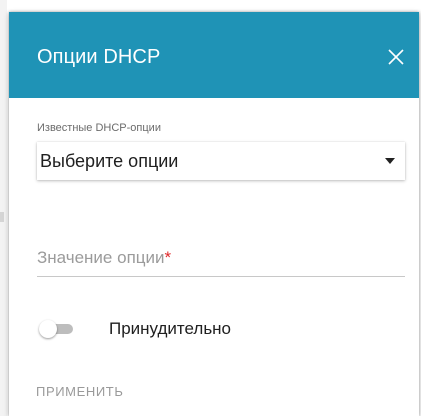 This screenshot has width=421, height=416. Describe the element at coordinates (48, 329) in the screenshot. I see `toggle-thumb` at that location.